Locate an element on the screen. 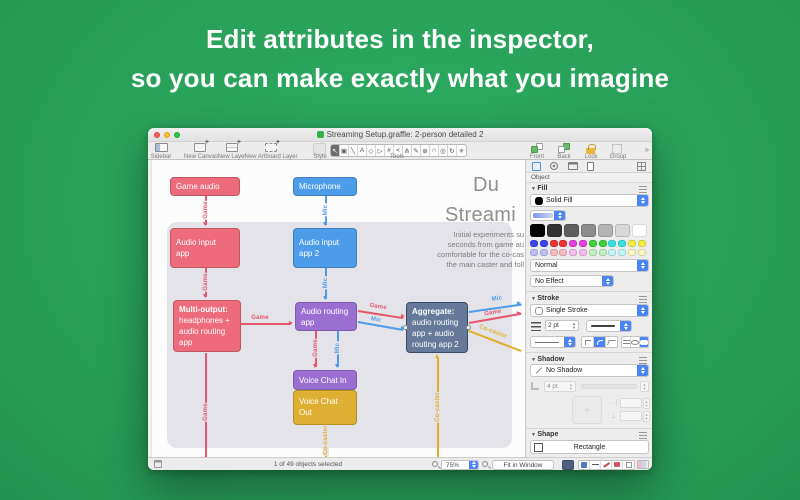  shape-menu-icon is located at coordinates (643, 435).